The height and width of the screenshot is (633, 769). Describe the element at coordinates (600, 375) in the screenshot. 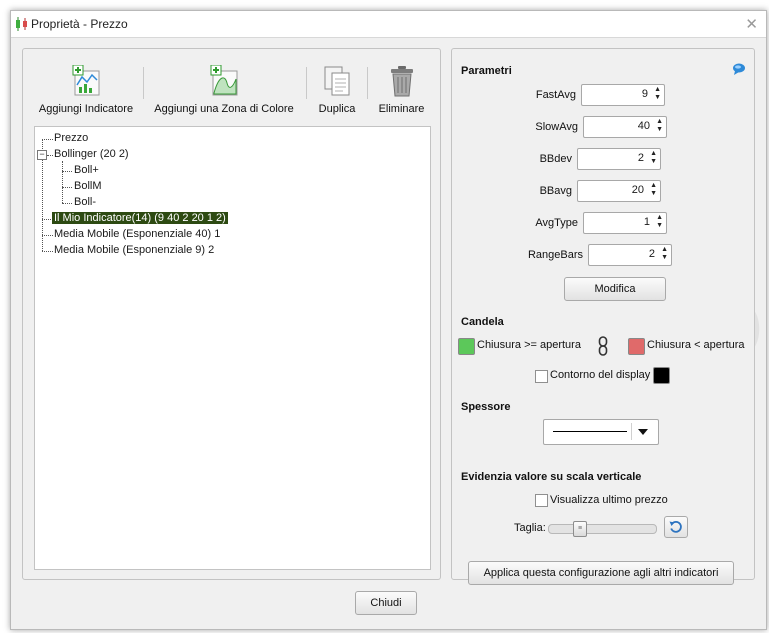

I see `outline-label: Contorno del display` at that location.